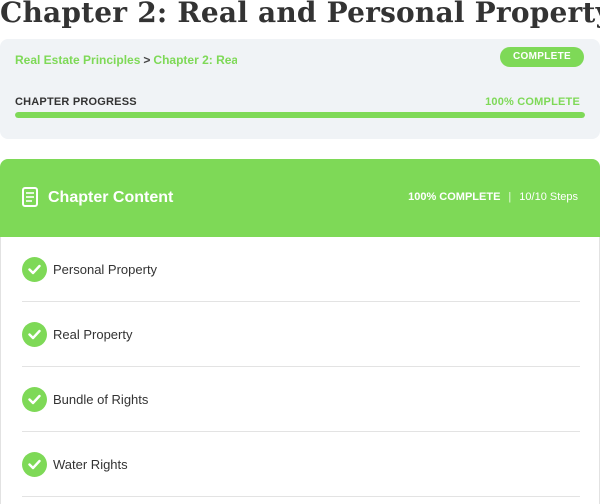  What do you see at coordinates (30, 199) in the screenshot?
I see `document-icon` at bounding box center [30, 199].